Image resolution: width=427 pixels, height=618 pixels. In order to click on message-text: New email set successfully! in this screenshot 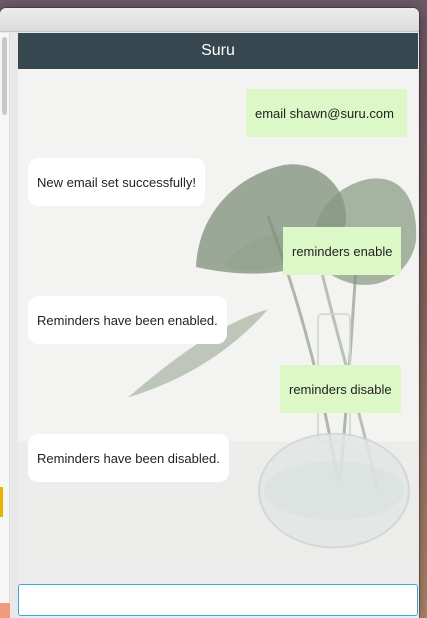, I will do `click(116, 182)`.